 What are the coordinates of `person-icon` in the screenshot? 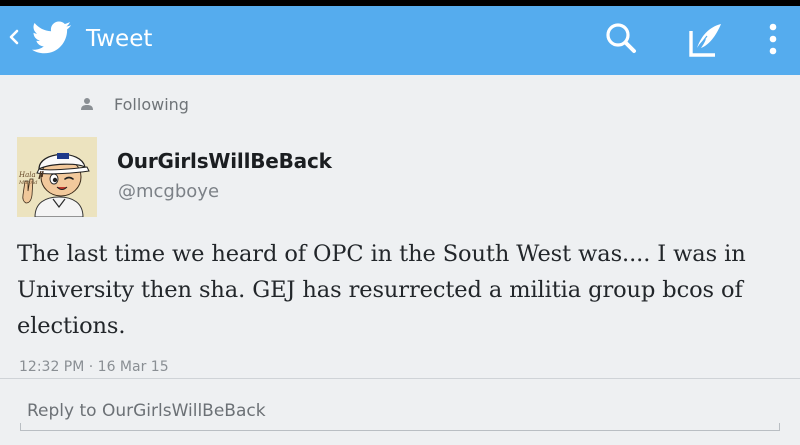 It's located at (87, 104).